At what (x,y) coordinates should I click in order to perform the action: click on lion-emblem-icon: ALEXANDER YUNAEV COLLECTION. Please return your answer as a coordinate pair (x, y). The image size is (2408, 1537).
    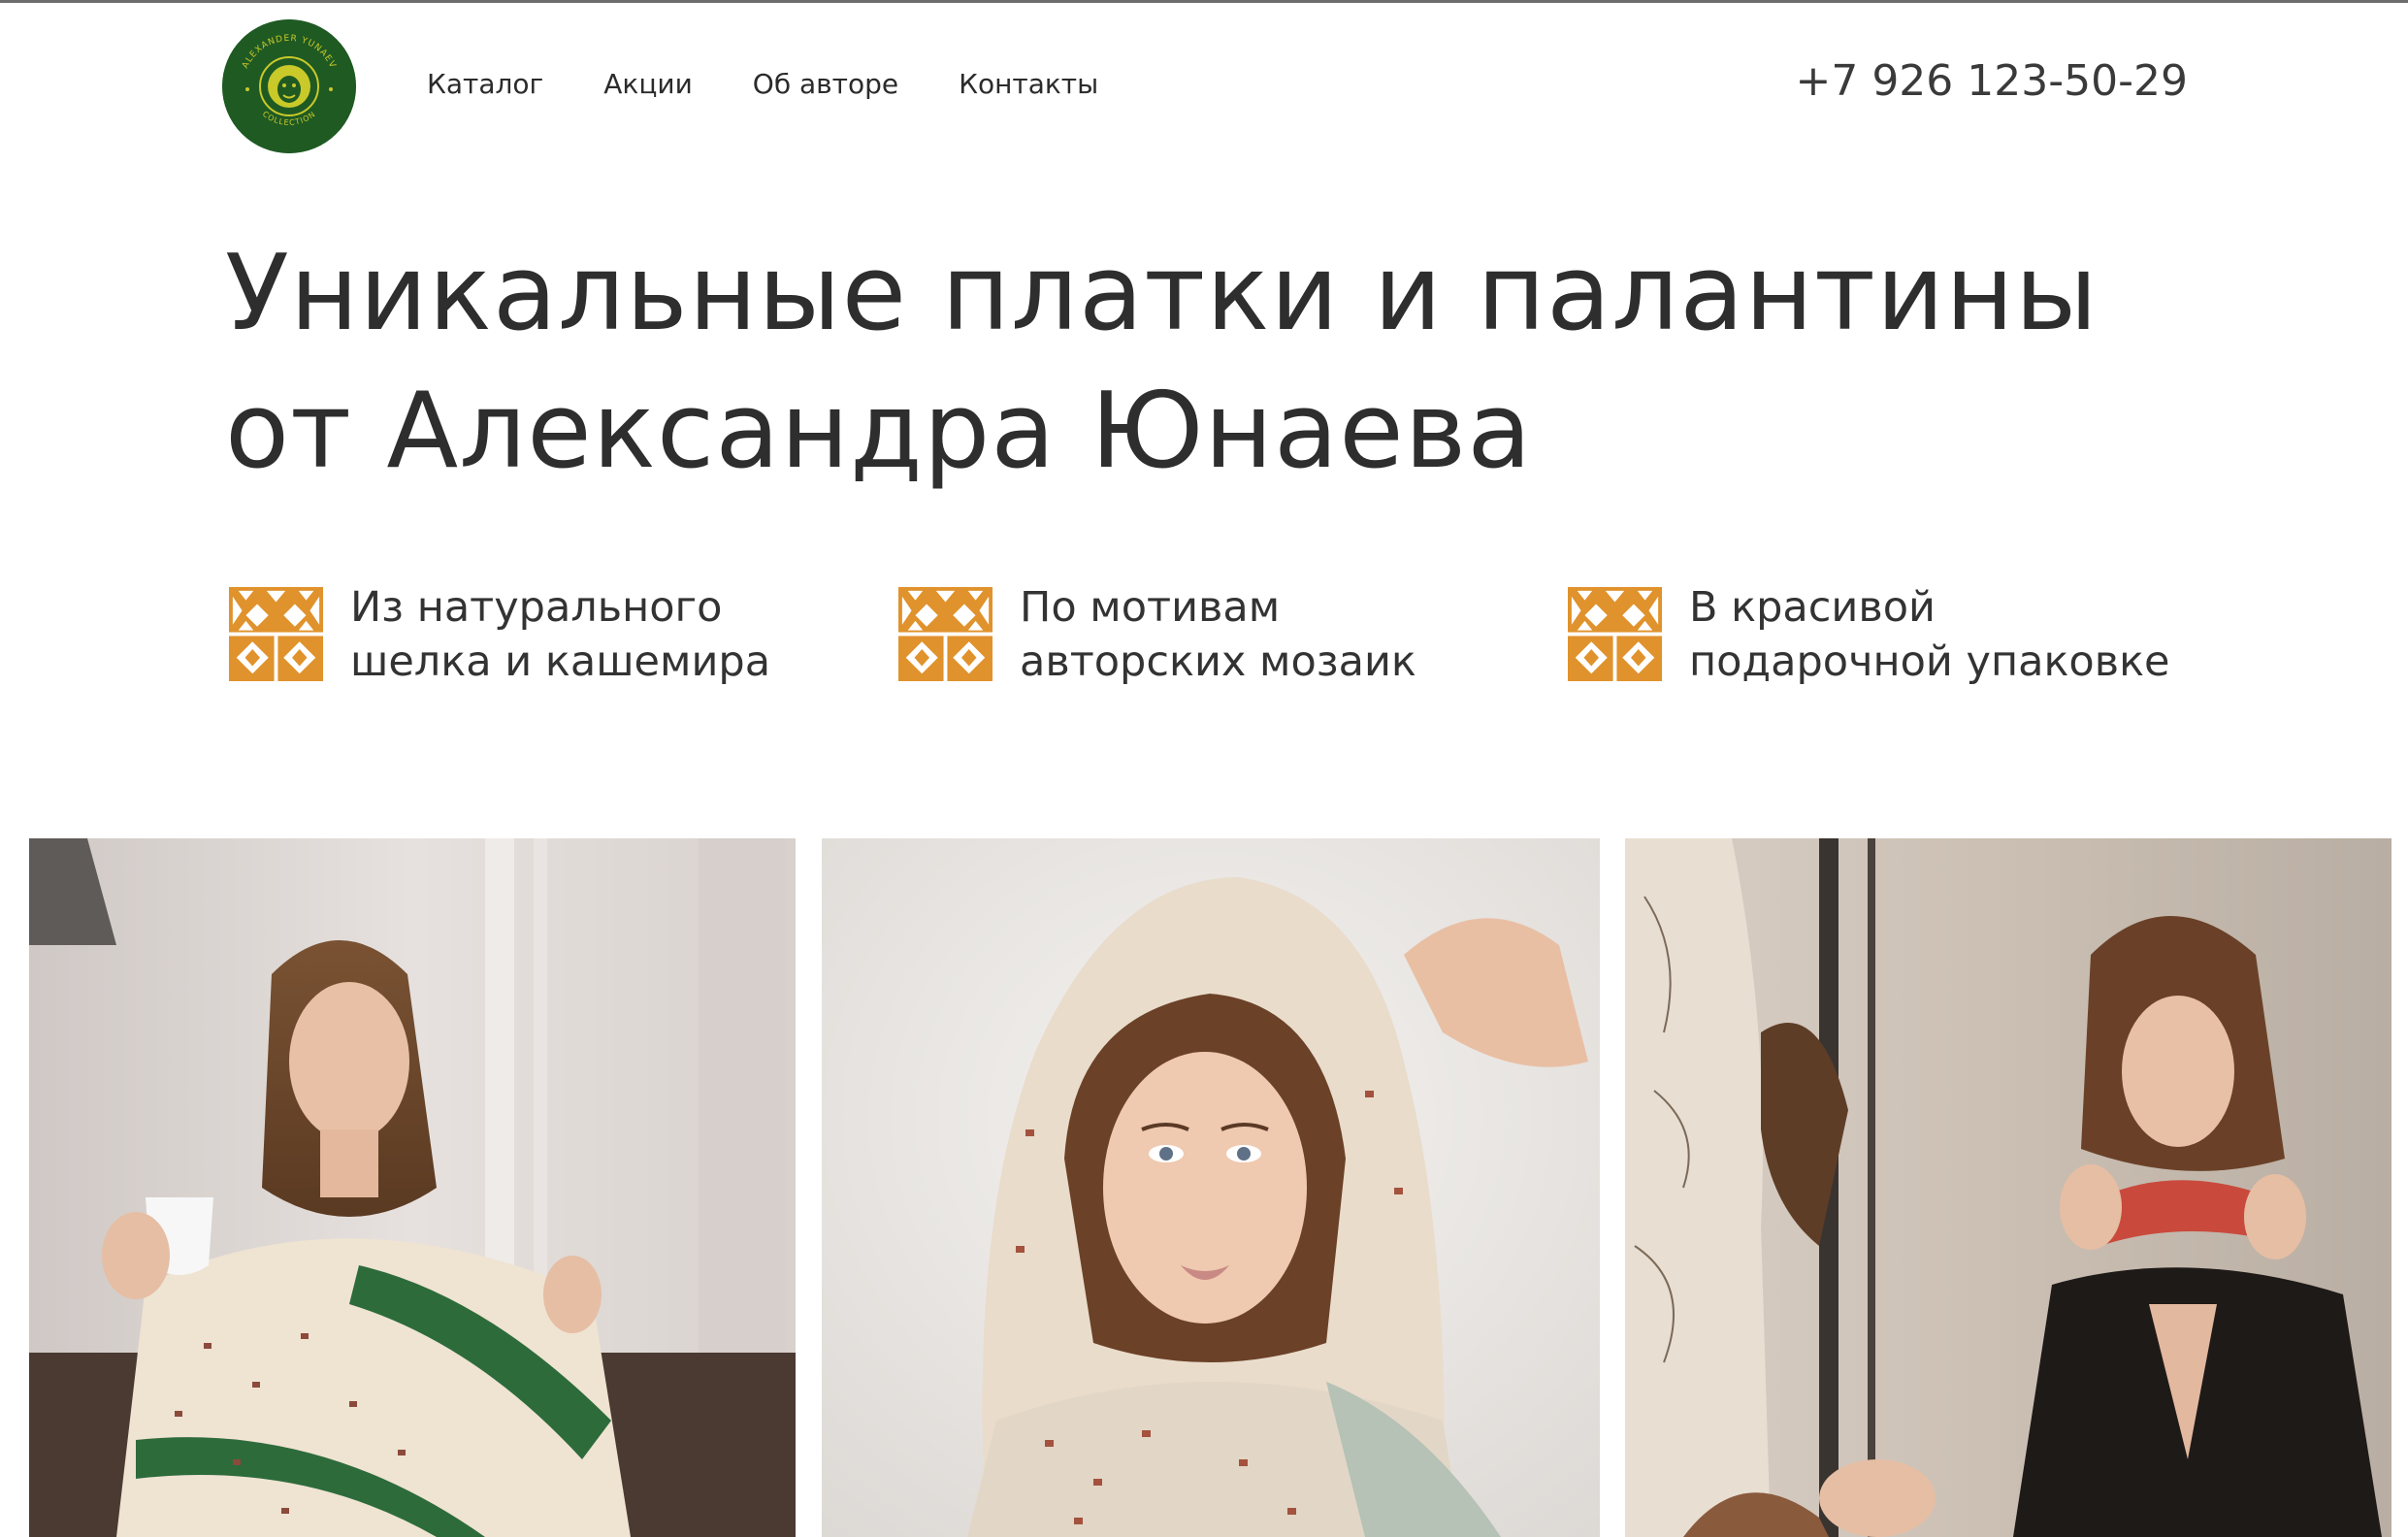
    Looking at the image, I should click on (289, 86).